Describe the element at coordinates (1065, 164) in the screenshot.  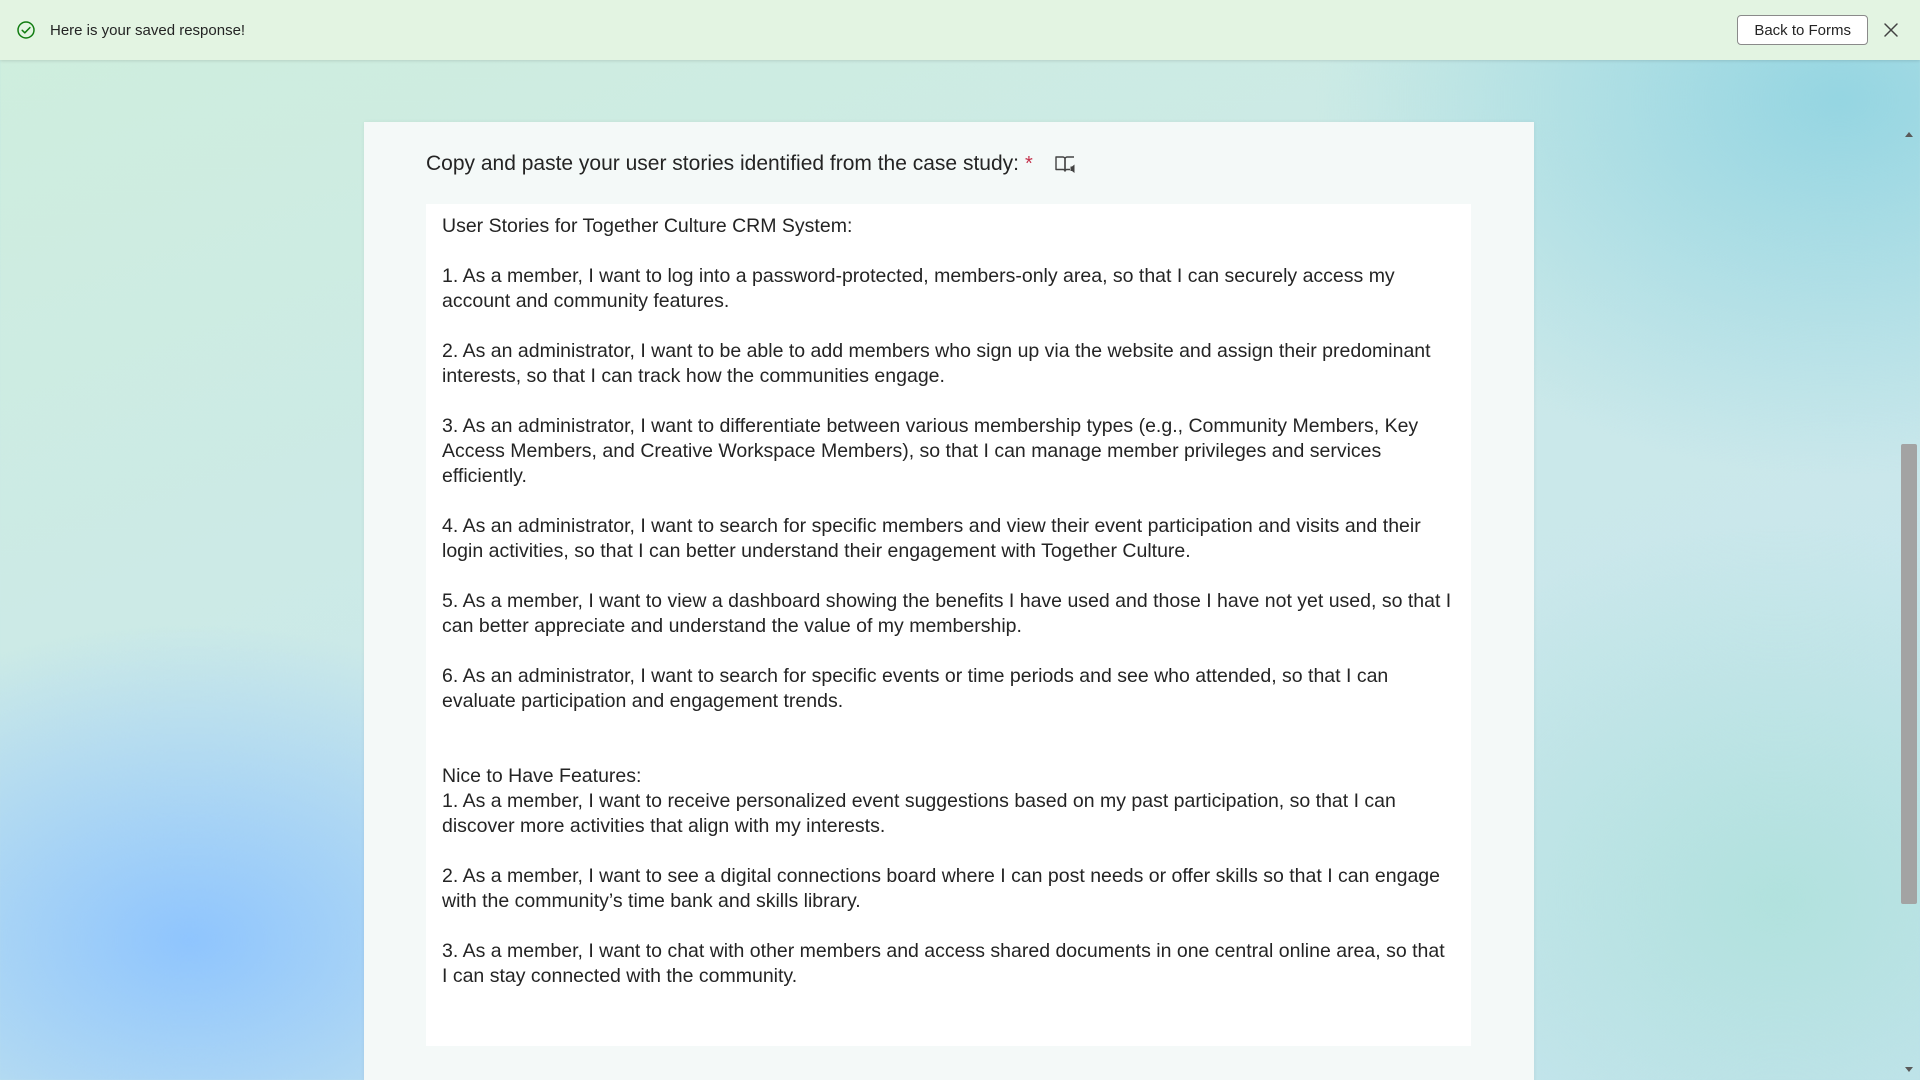
I see `immersive-reader-icon` at that location.